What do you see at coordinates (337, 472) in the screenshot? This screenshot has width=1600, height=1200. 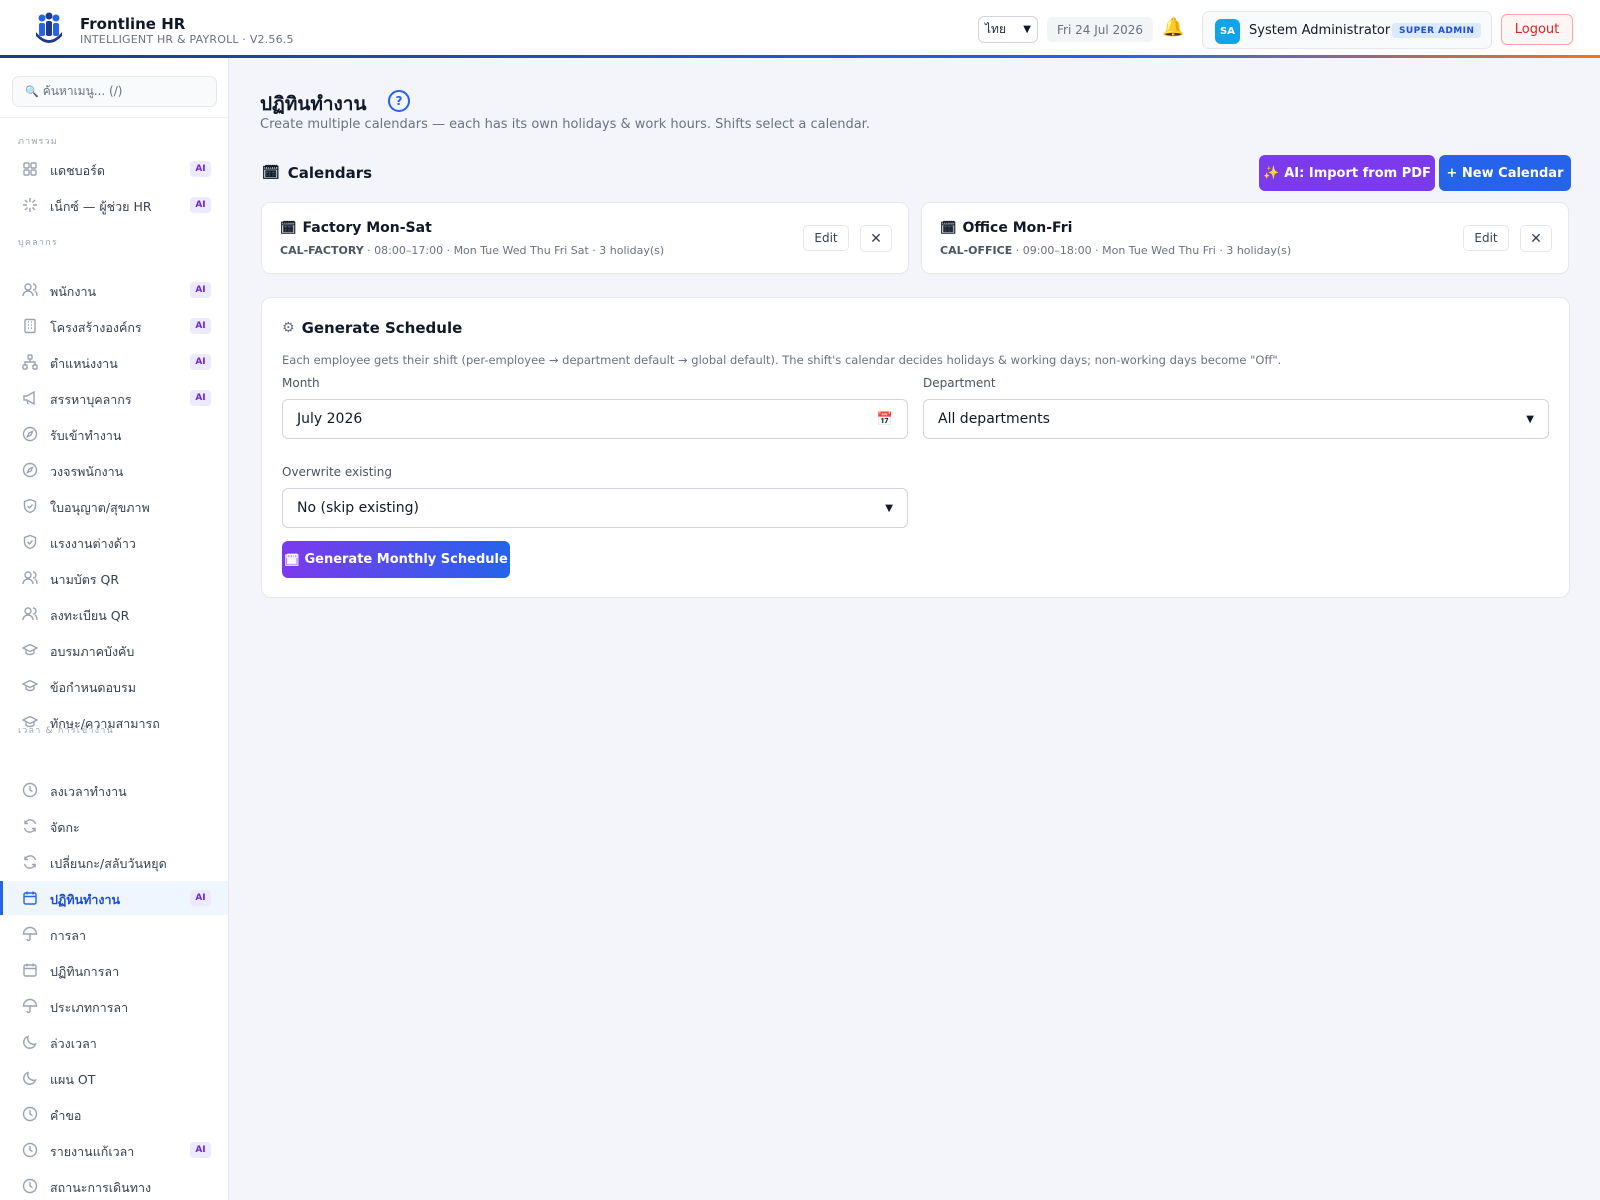 I see `overwrite-label: Overwrite existing` at bounding box center [337, 472].